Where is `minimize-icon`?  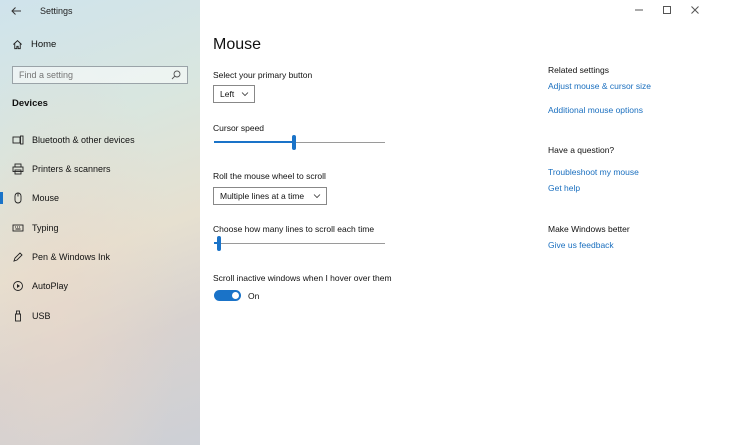 minimize-icon is located at coordinates (639, 10).